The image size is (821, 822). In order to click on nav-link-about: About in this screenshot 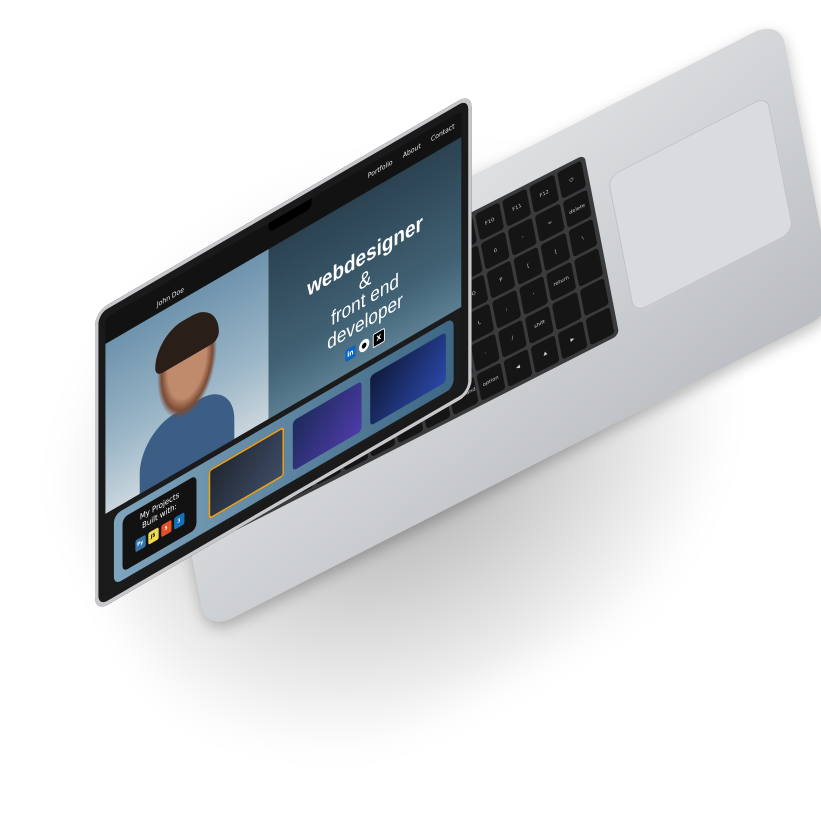, I will do `click(412, 151)`.